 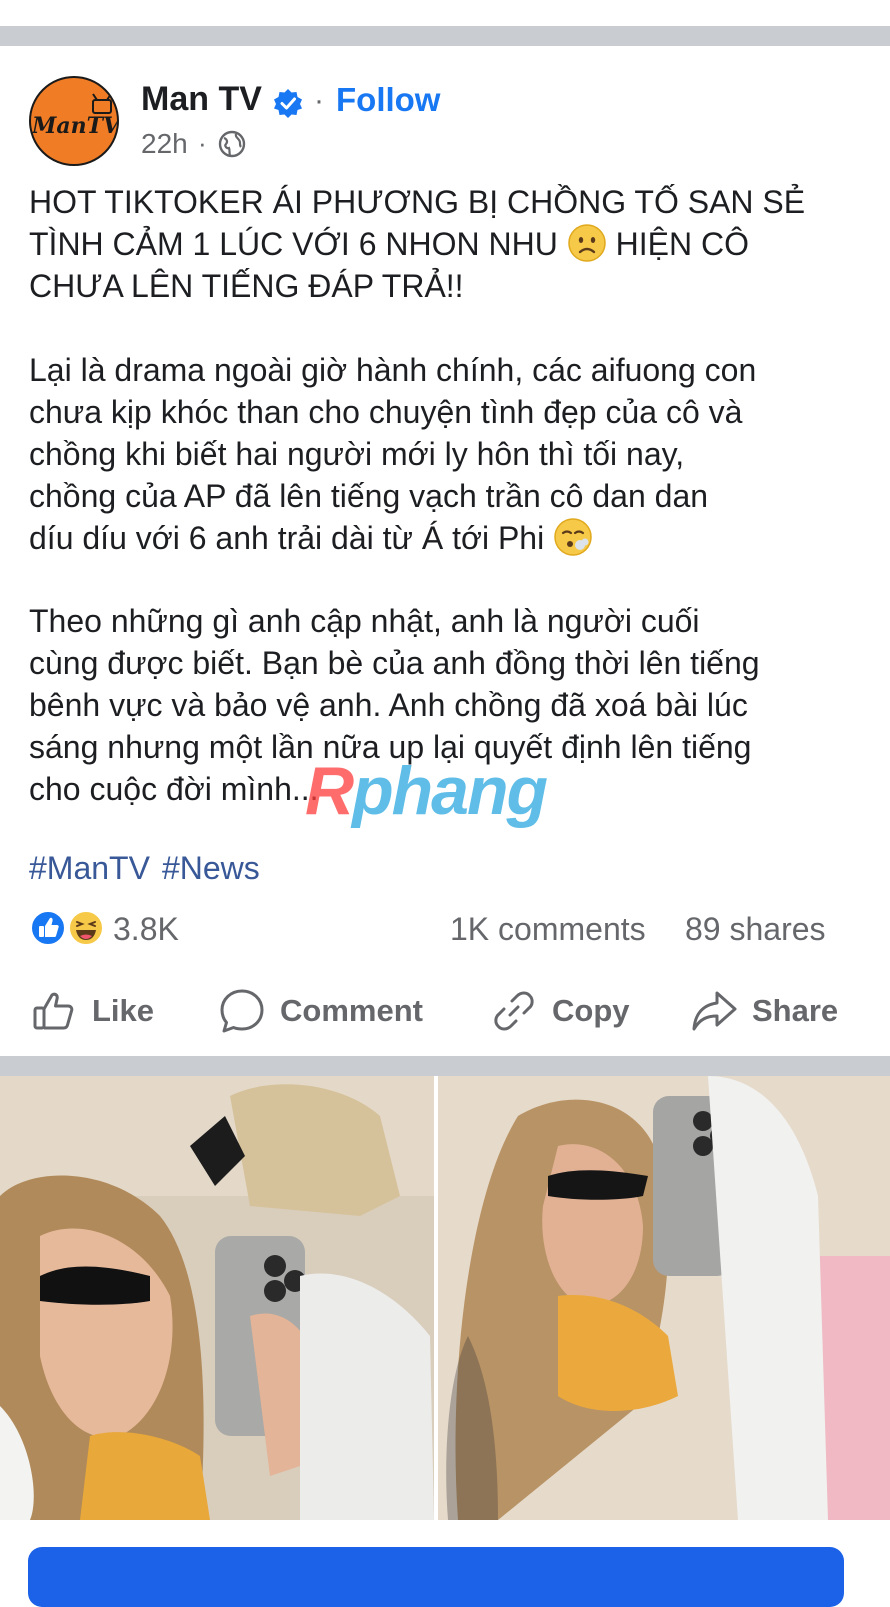 I want to click on verified-badge-icon, so click(x=288, y=103).